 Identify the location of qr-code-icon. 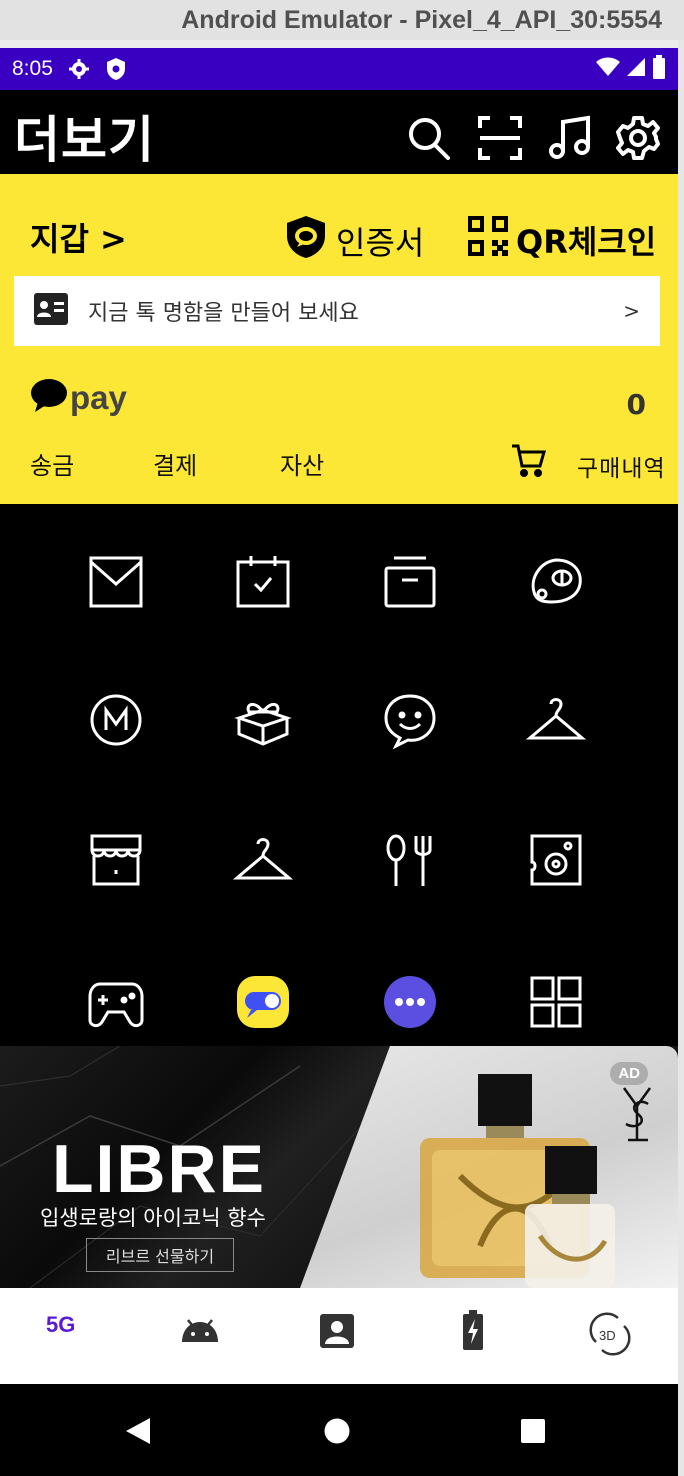
(488, 240).